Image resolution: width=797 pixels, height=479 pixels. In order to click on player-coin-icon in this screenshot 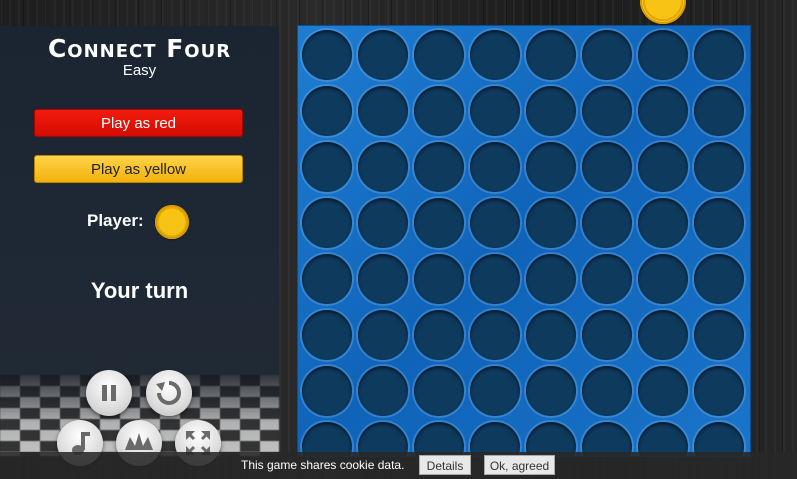, I will do `click(172, 222)`.